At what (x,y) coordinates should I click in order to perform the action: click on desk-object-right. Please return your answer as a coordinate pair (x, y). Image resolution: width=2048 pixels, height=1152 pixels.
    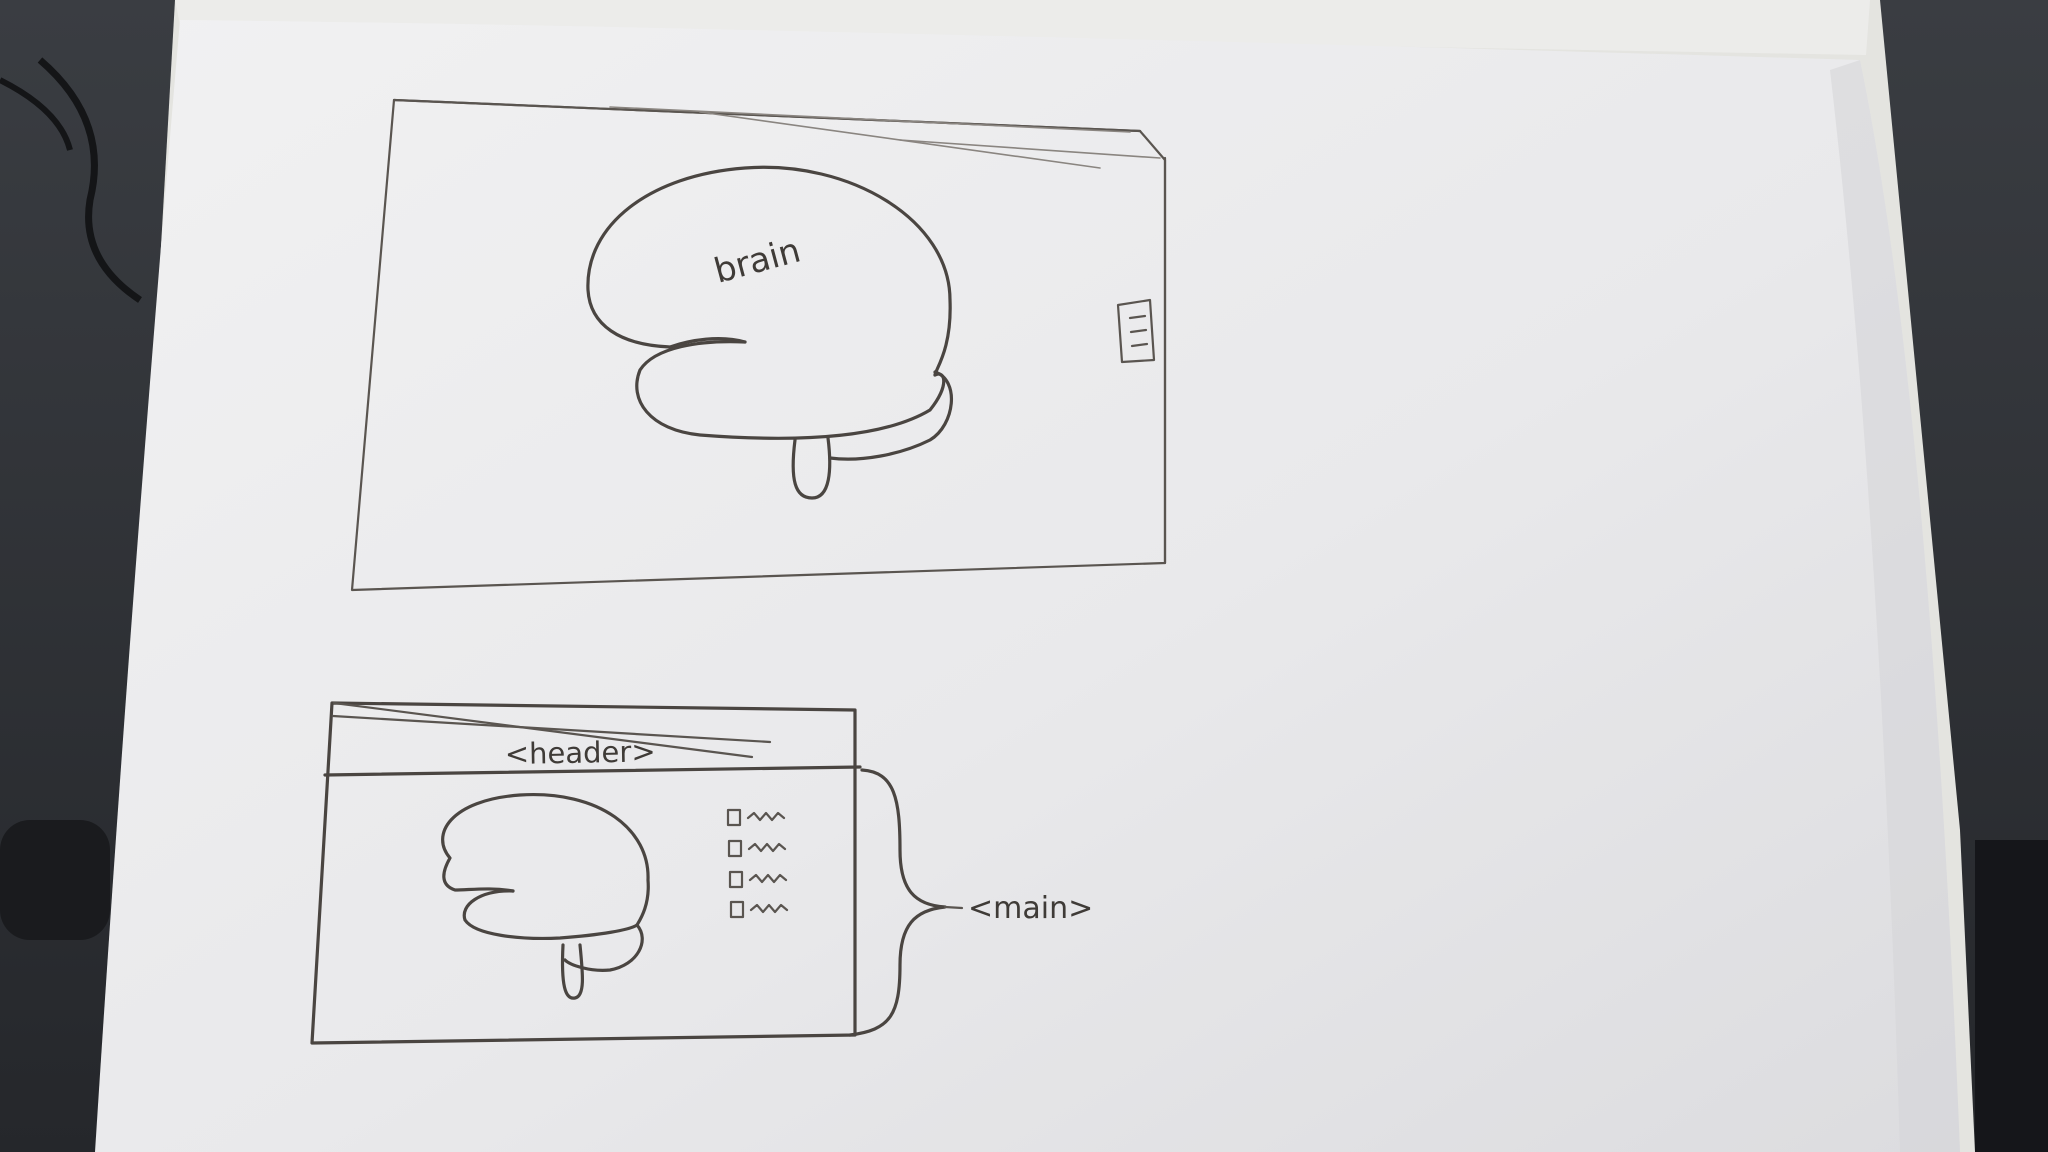
    Looking at the image, I should click on (2011, 996).